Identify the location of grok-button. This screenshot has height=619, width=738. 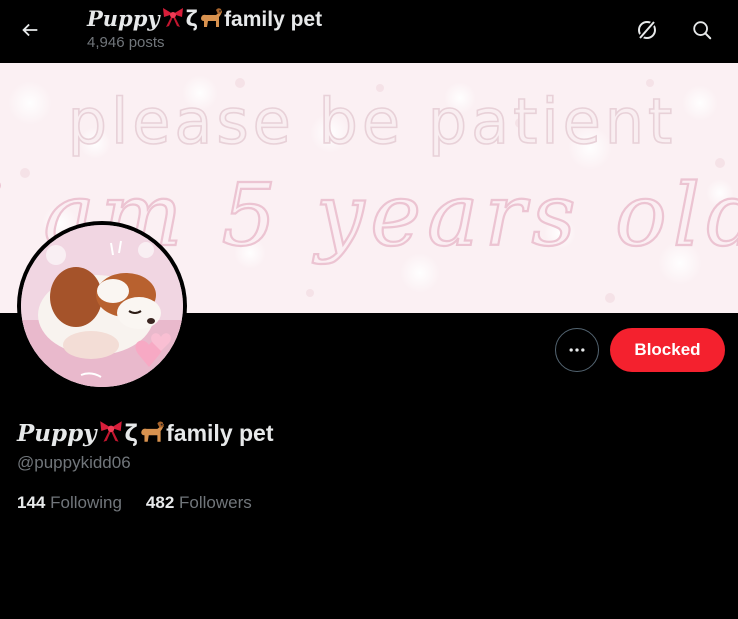
(647, 30).